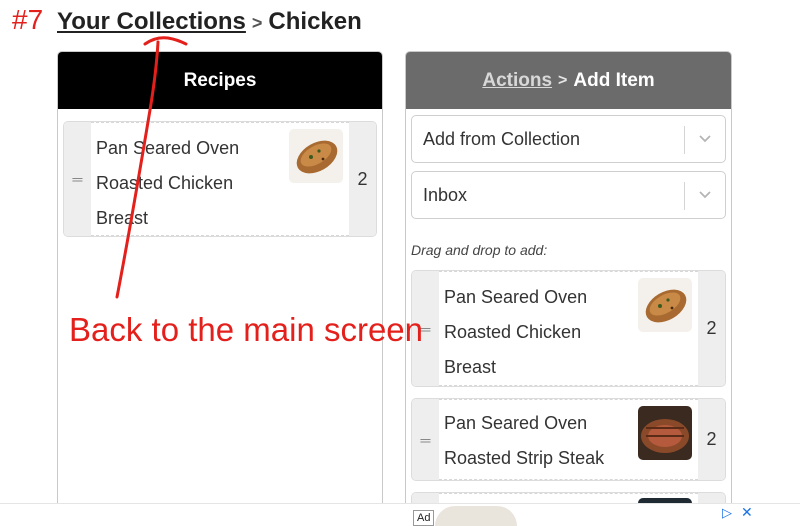 The height and width of the screenshot is (526, 800). I want to click on annotation-arrow, so click(151, 167).